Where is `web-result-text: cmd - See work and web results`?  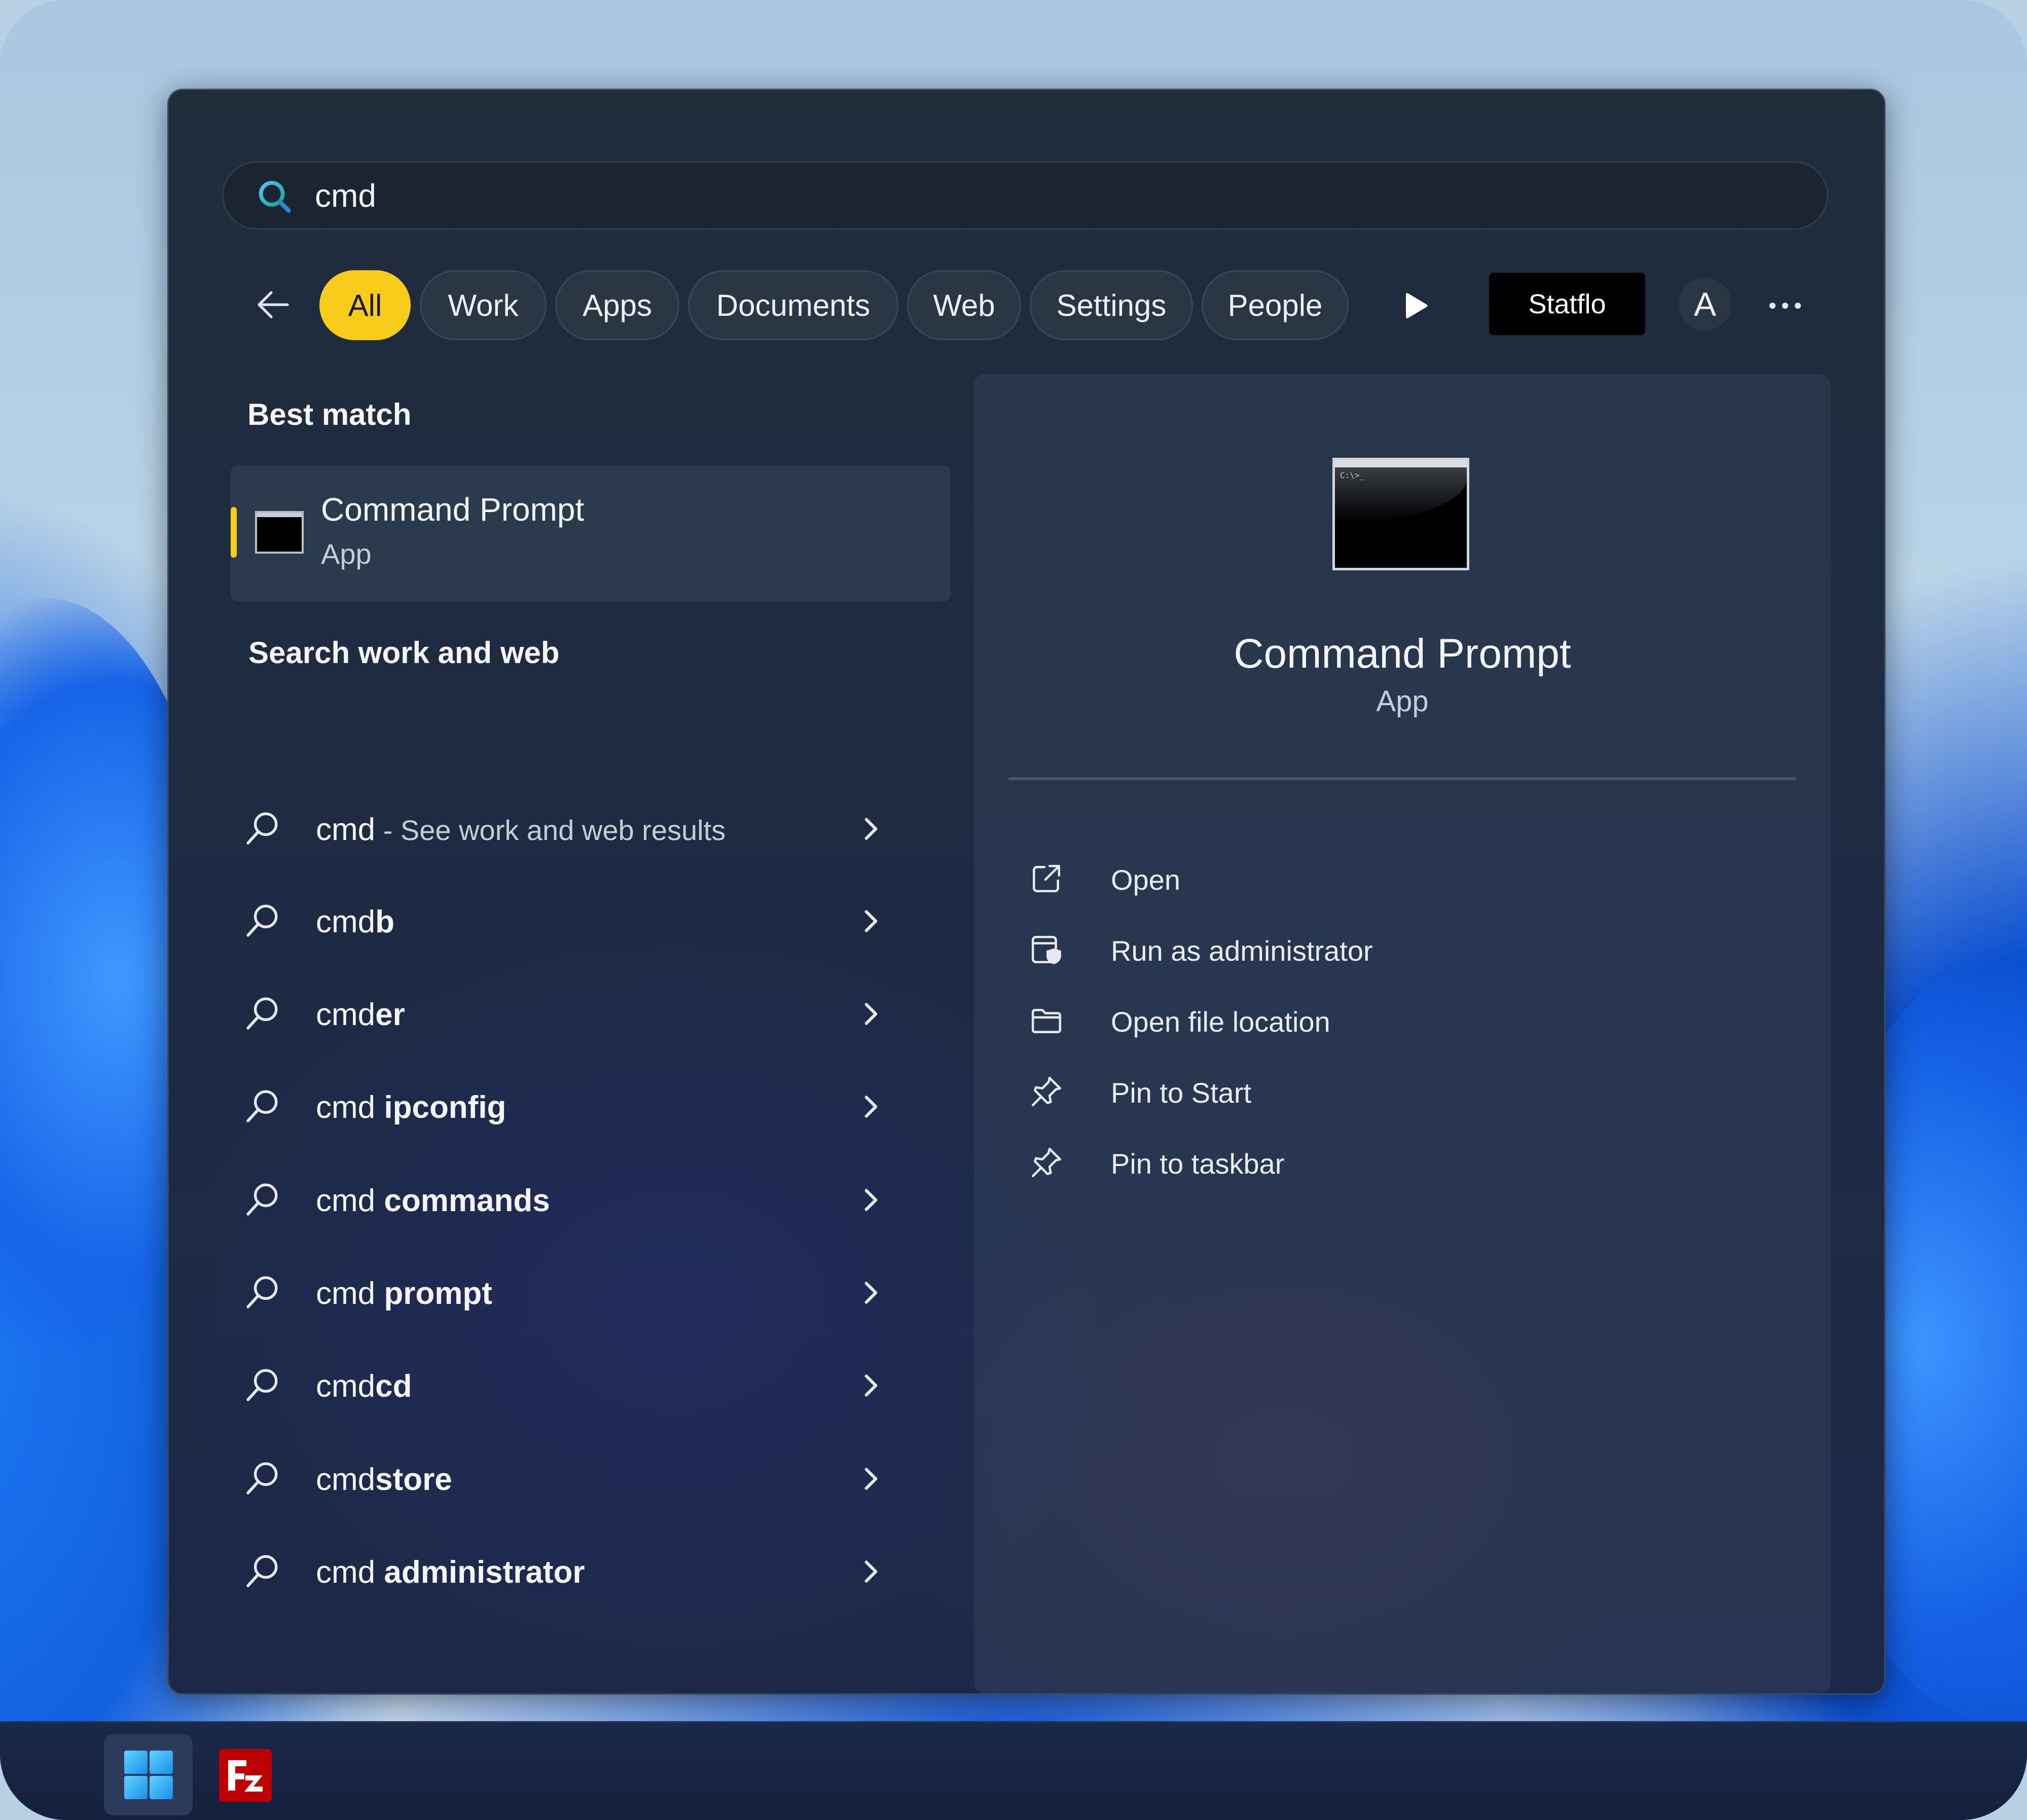 web-result-text: cmd - See work and web results is located at coordinates (521, 830).